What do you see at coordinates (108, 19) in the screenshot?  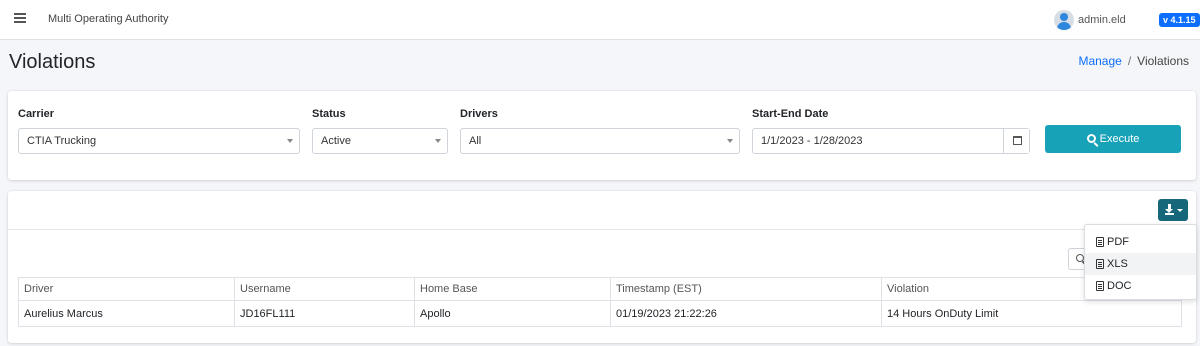 I see `app-title: Multi Operating Authority` at bounding box center [108, 19].